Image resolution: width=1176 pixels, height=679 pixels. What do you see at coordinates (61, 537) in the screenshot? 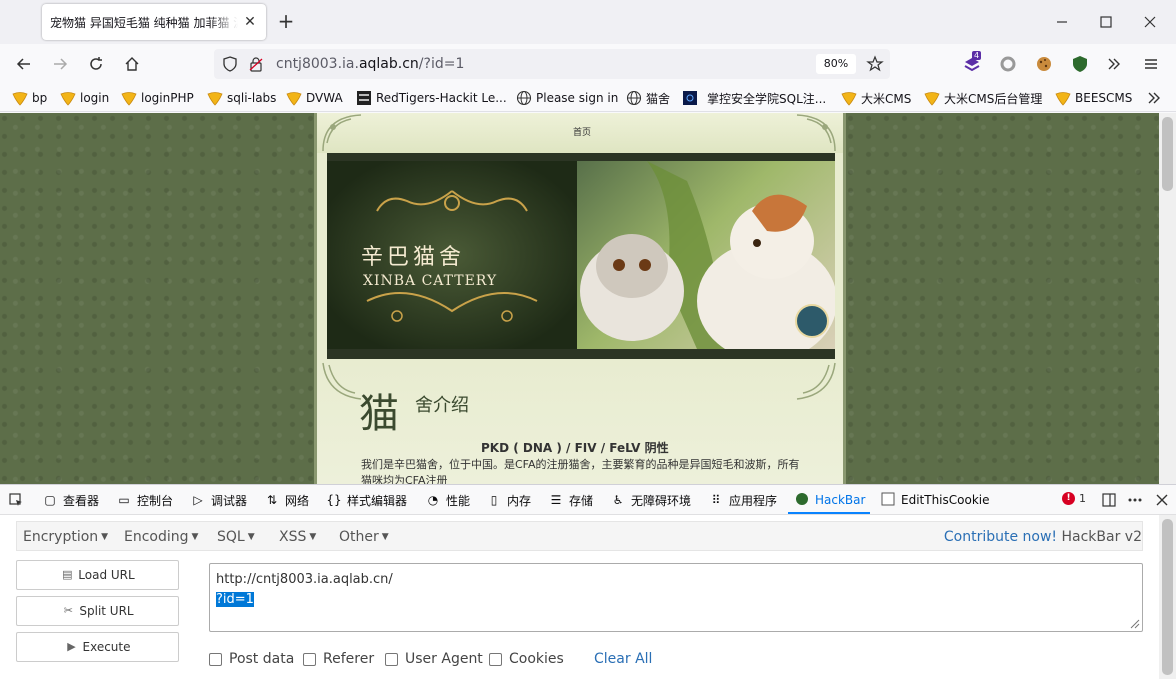
I see `menu-label: Encryption` at bounding box center [61, 537].